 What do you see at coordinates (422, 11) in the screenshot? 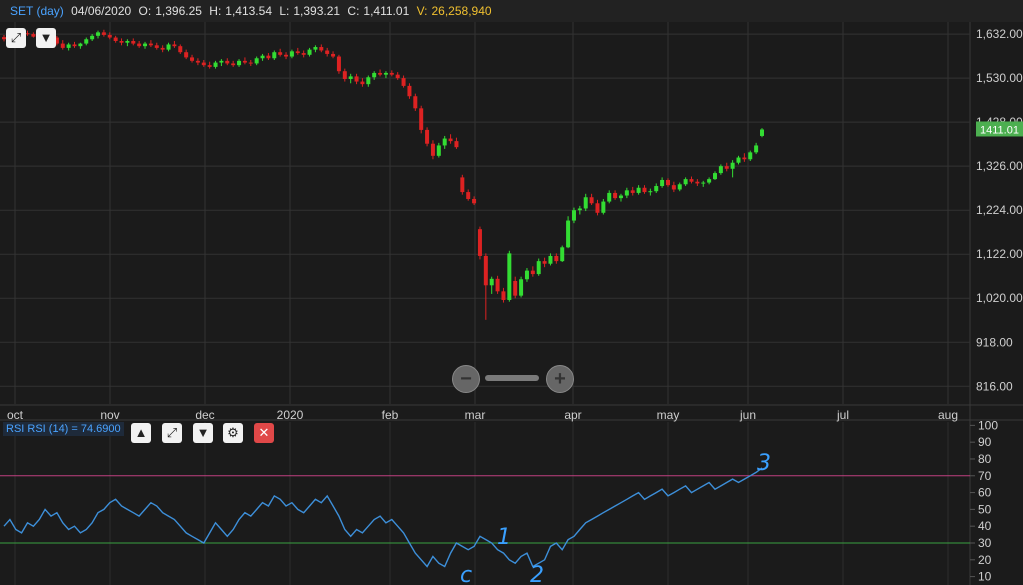
I see `volume-label: V:` at bounding box center [422, 11].